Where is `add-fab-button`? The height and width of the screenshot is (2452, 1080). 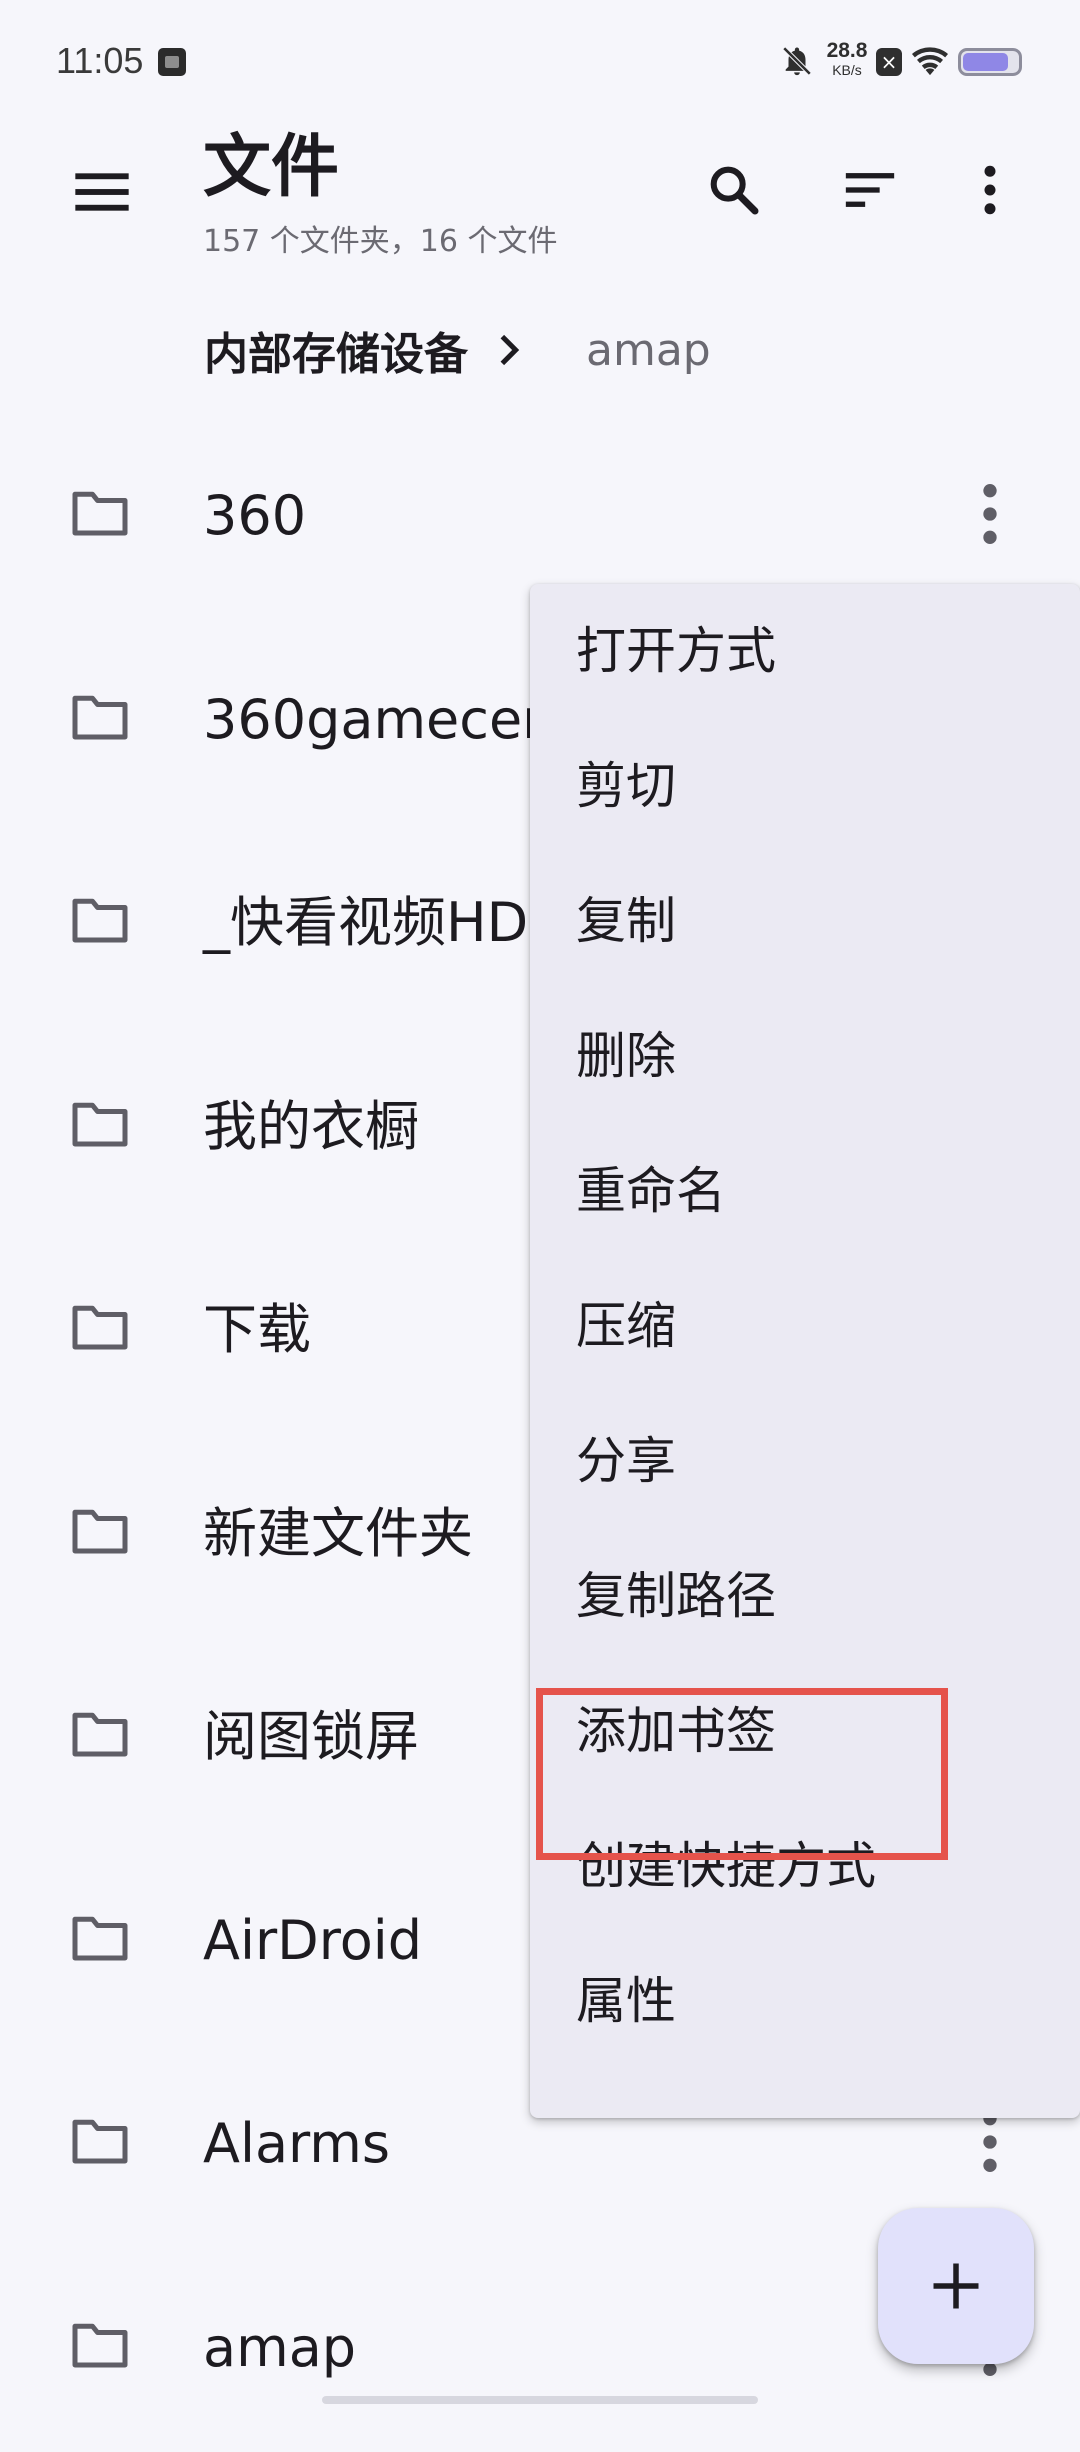
add-fab-button is located at coordinates (956, 2286).